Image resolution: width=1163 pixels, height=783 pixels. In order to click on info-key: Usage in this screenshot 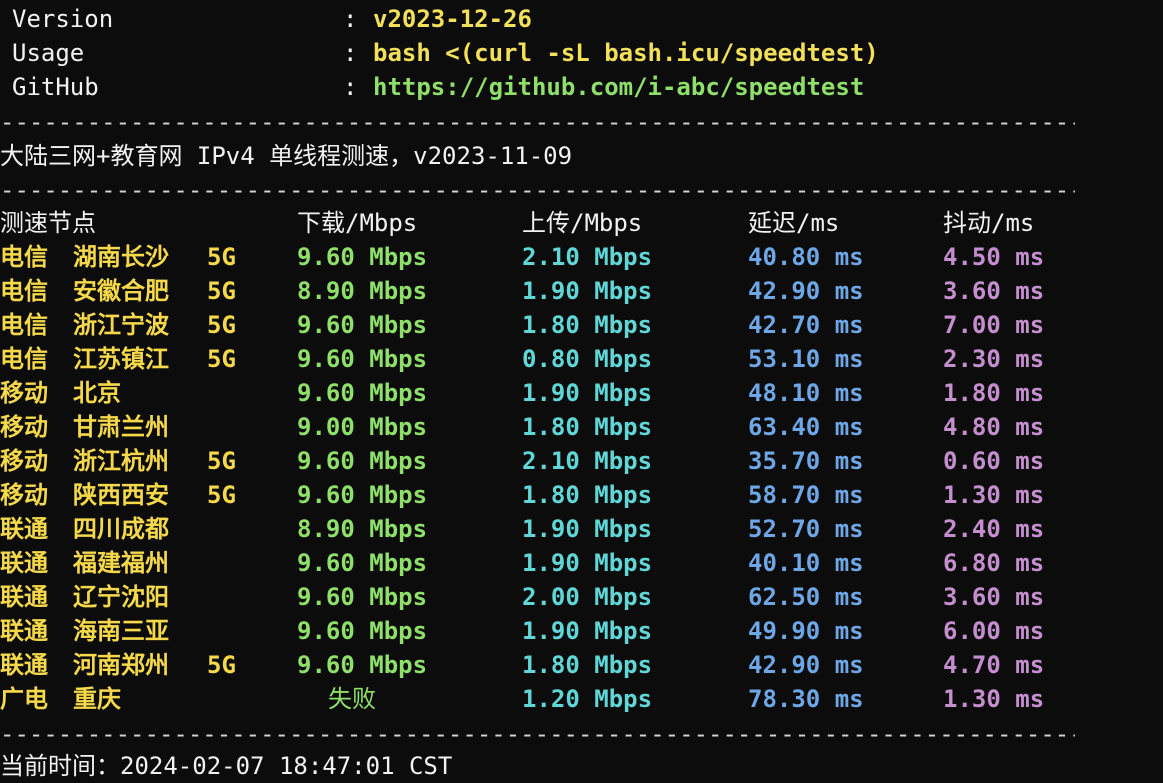, I will do `click(48, 53)`.